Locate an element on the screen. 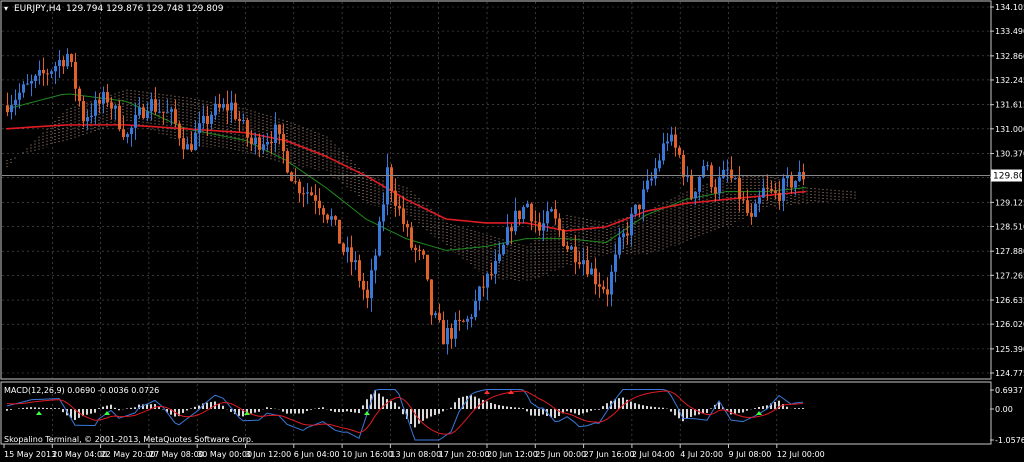 The height and width of the screenshot is (462, 1024). x-tick-label: 27 Jun 16:00 is located at coordinates (609, 454).